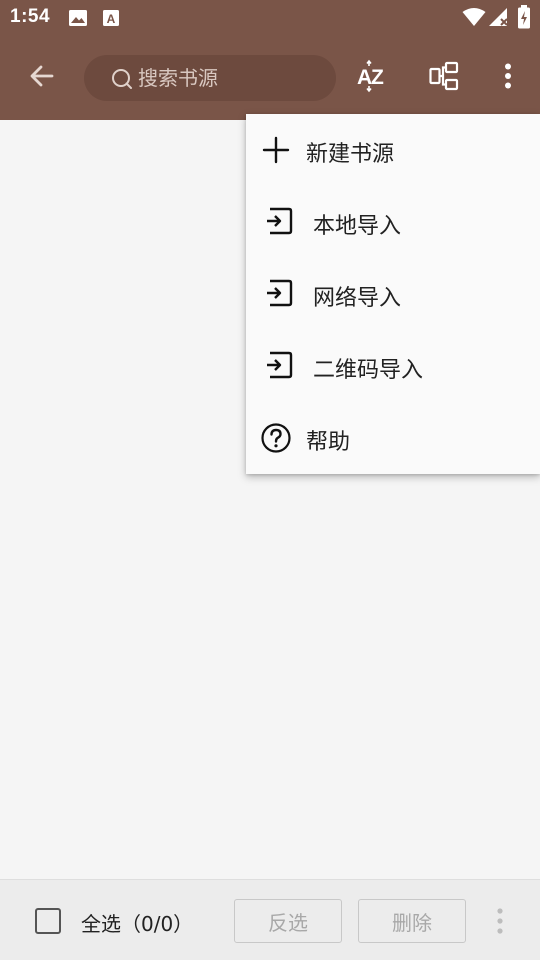 The image size is (540, 960). Describe the element at coordinates (474, 19) in the screenshot. I see `wifi-icon` at that location.